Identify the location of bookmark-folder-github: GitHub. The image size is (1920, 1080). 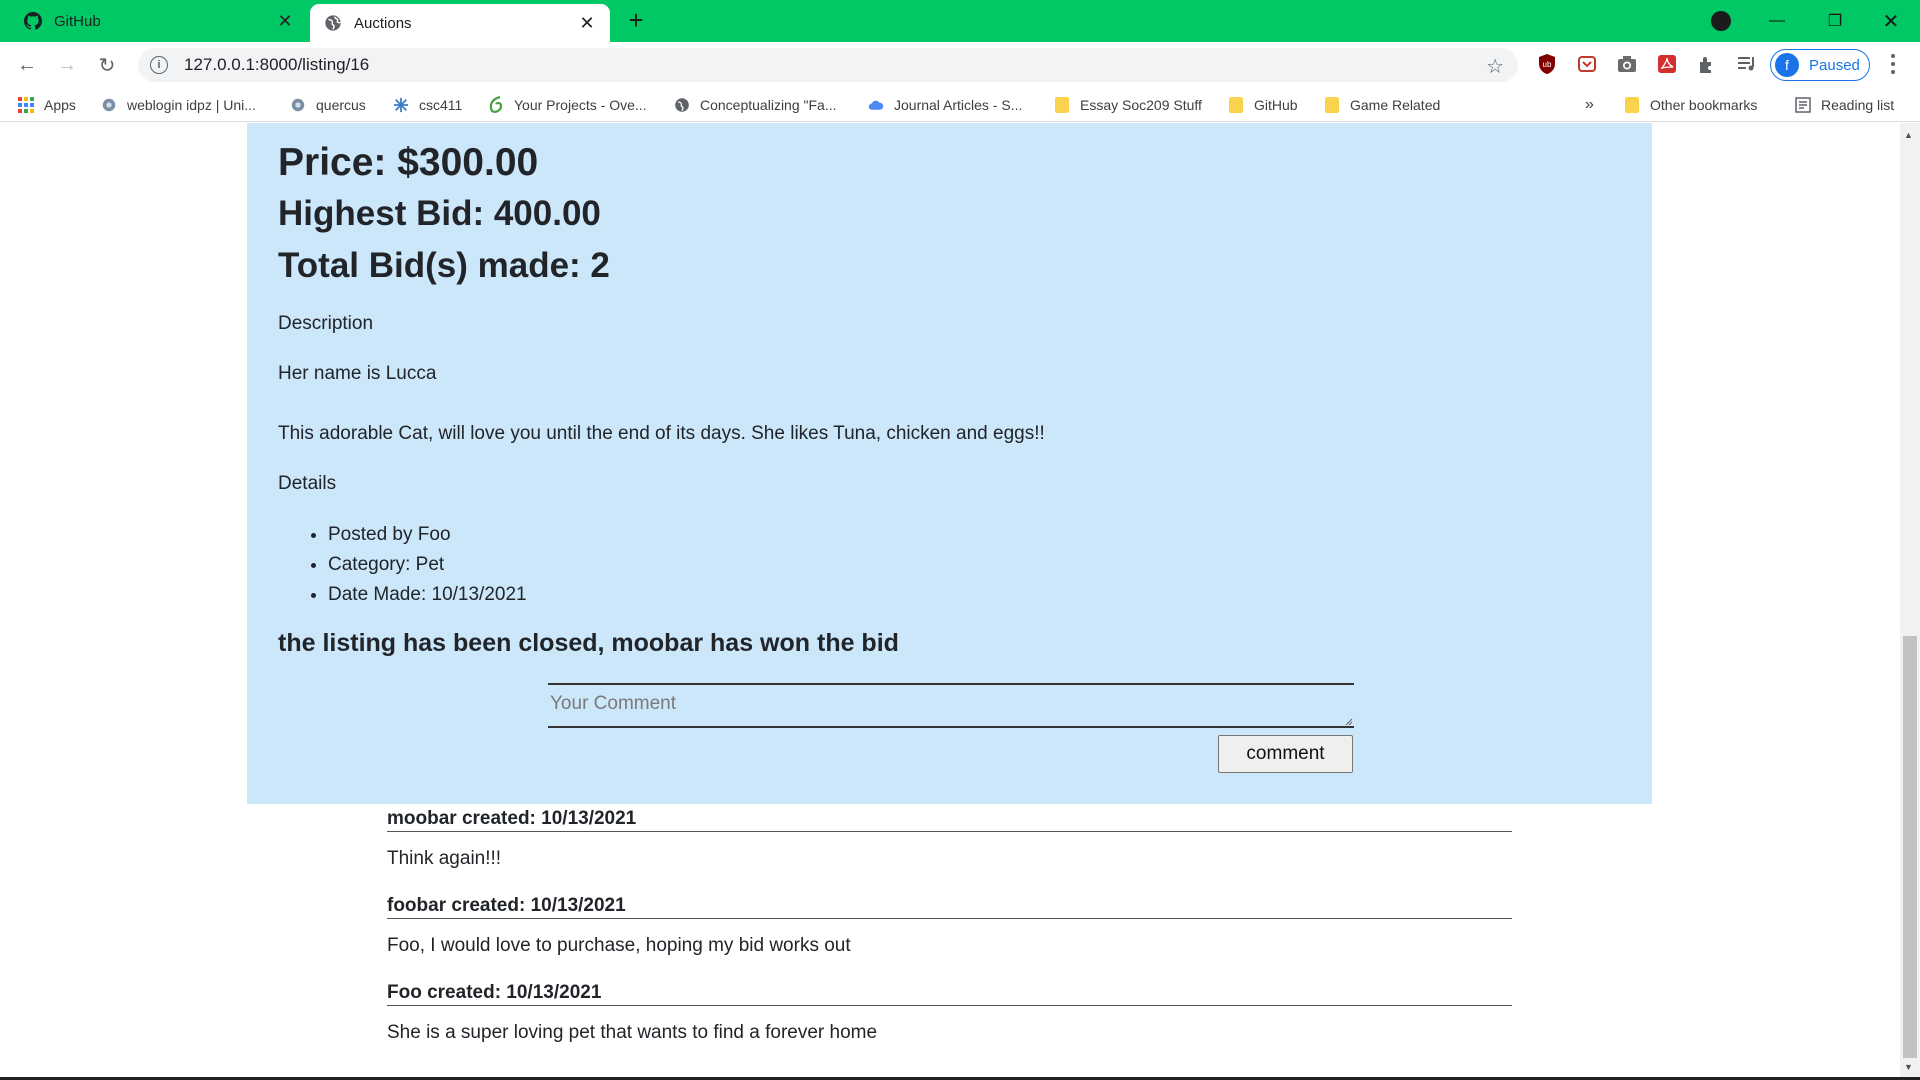
(1263, 105).